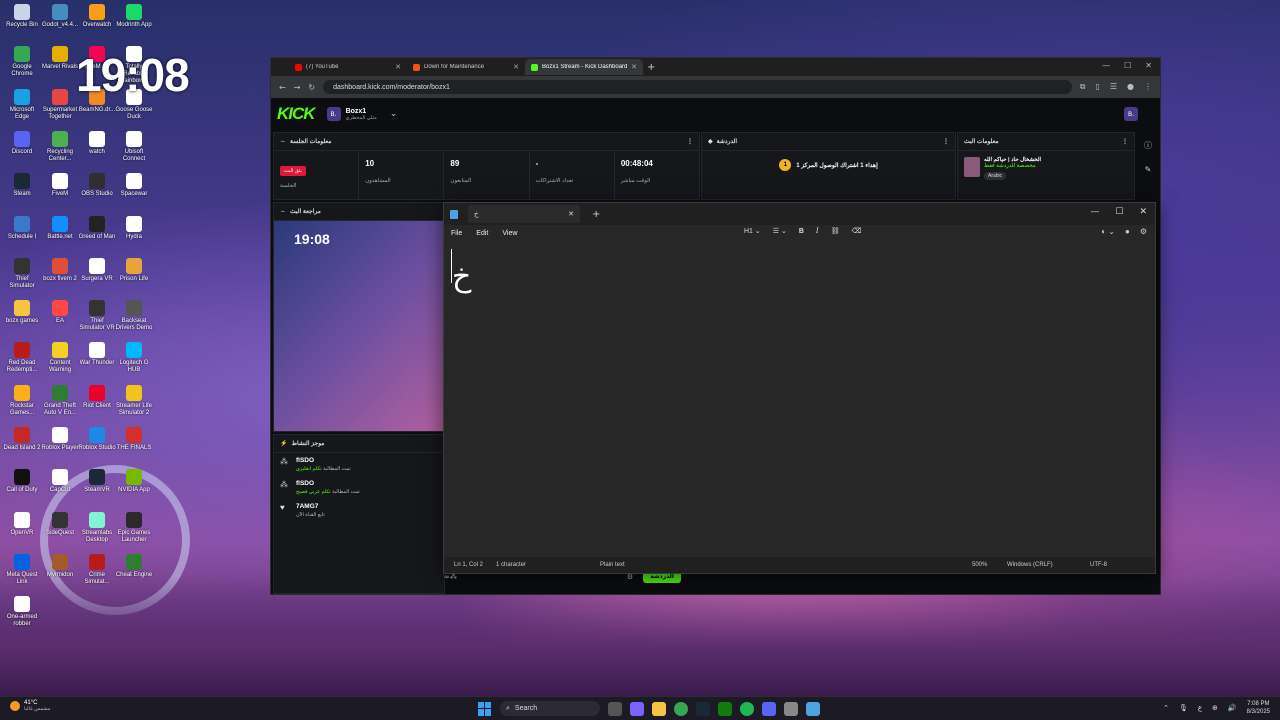 This screenshot has height=720, width=1280. What do you see at coordinates (22, 104) in the screenshot?
I see `desktop-icon: Microsoft Edge` at bounding box center [22, 104].